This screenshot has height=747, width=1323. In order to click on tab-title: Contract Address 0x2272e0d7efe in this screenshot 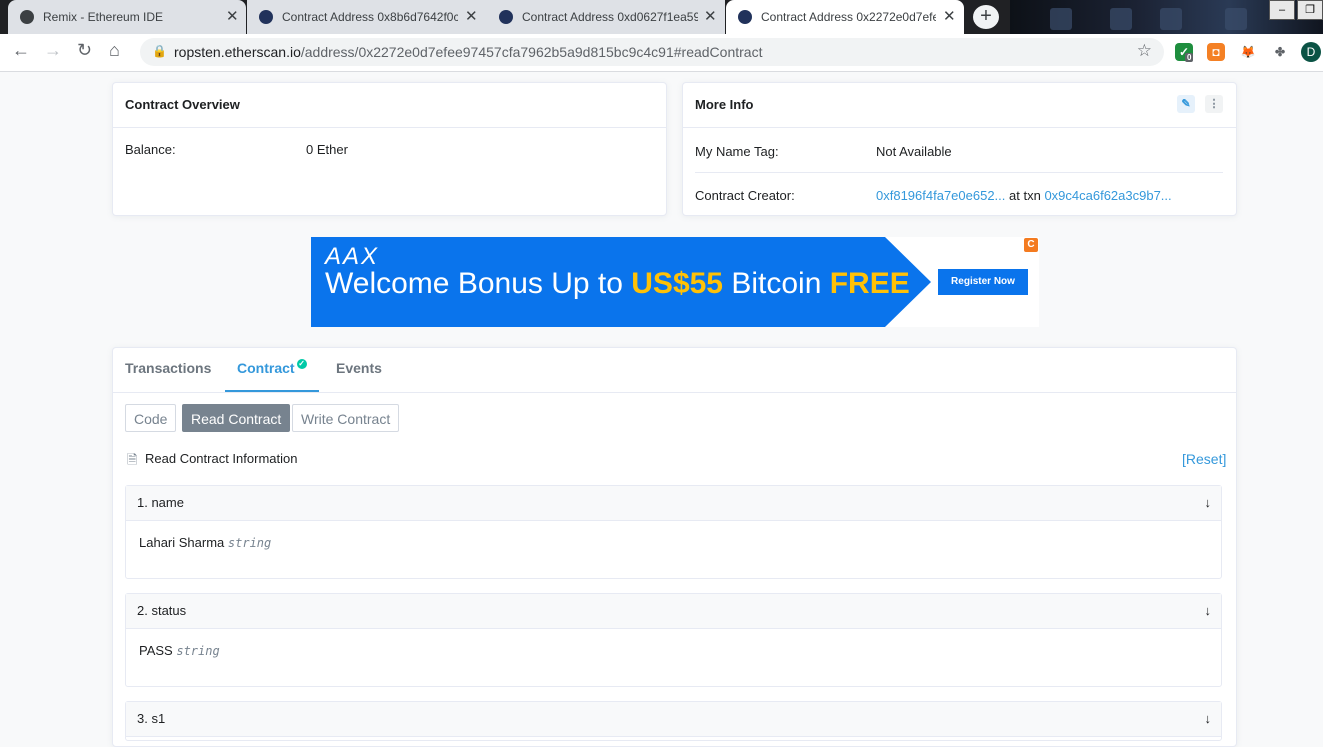, I will do `click(848, 17)`.